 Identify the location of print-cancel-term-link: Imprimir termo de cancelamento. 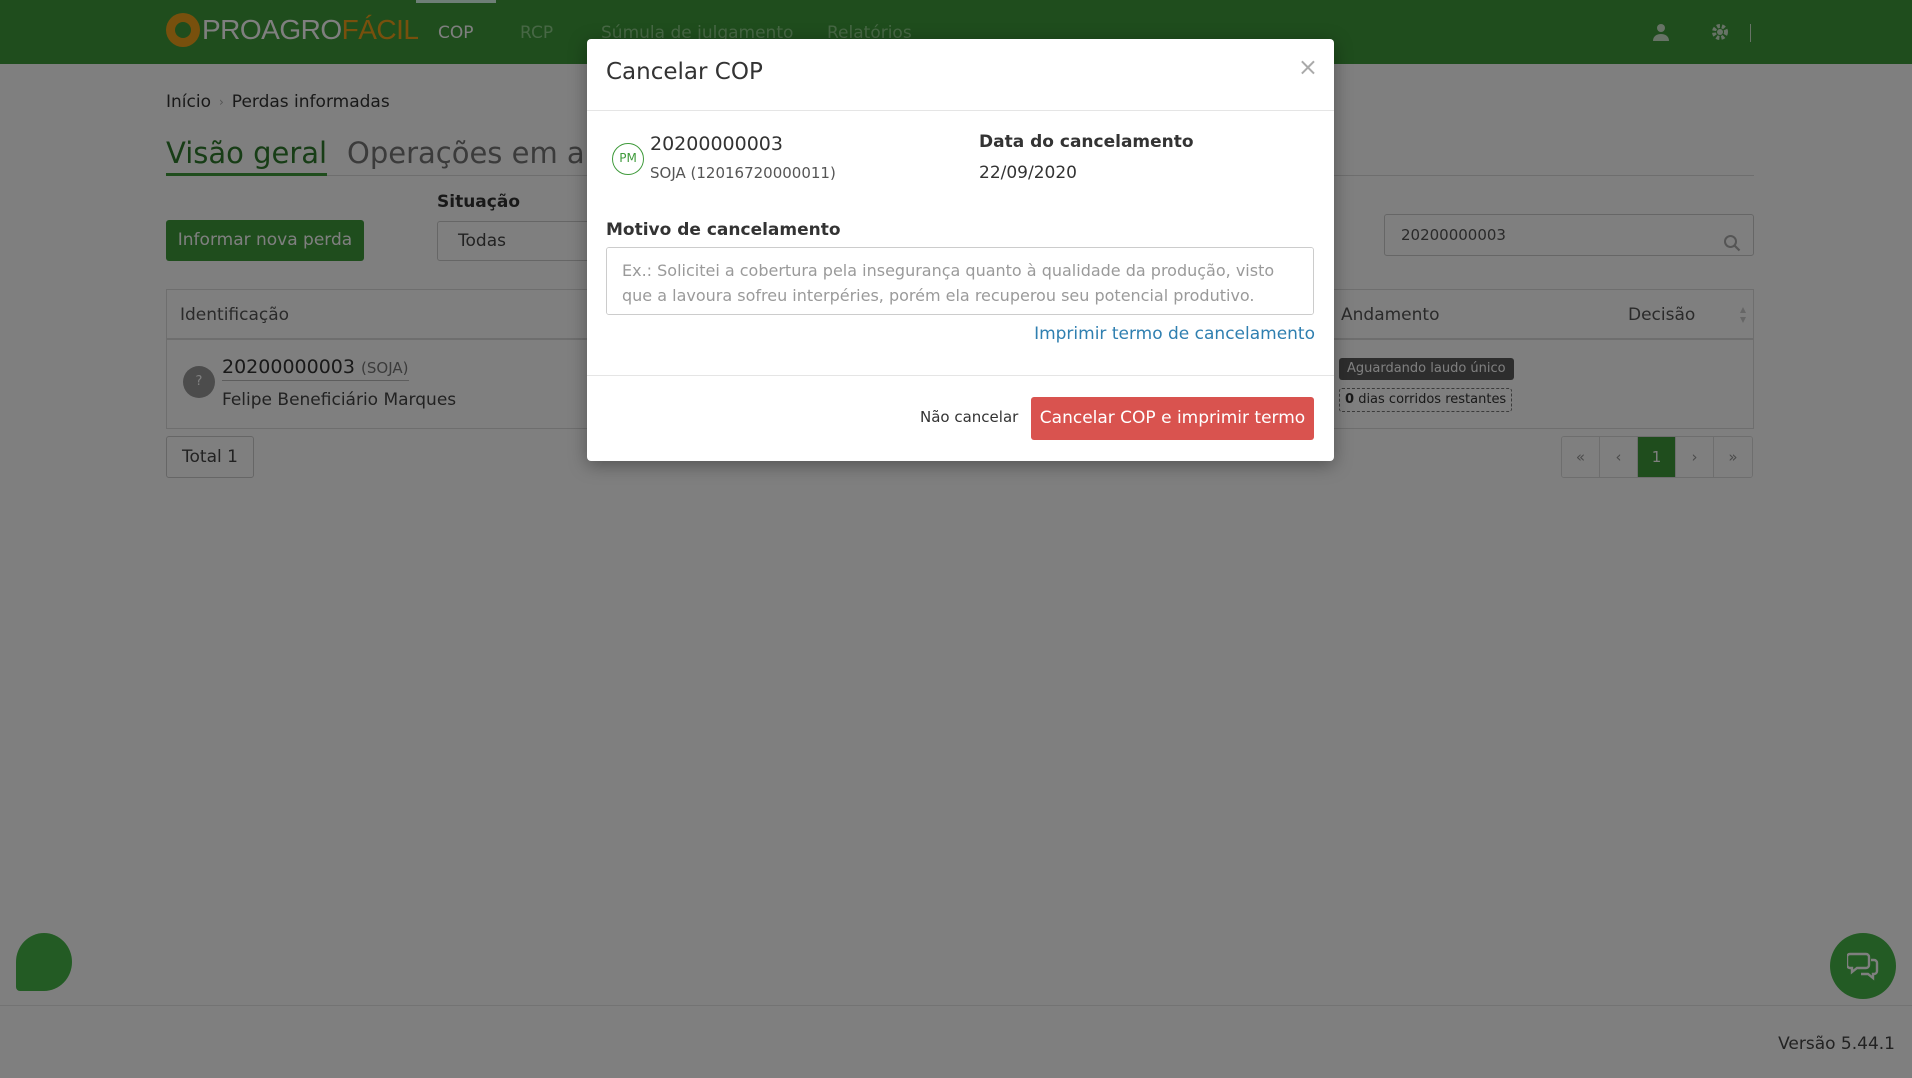
(1174, 334).